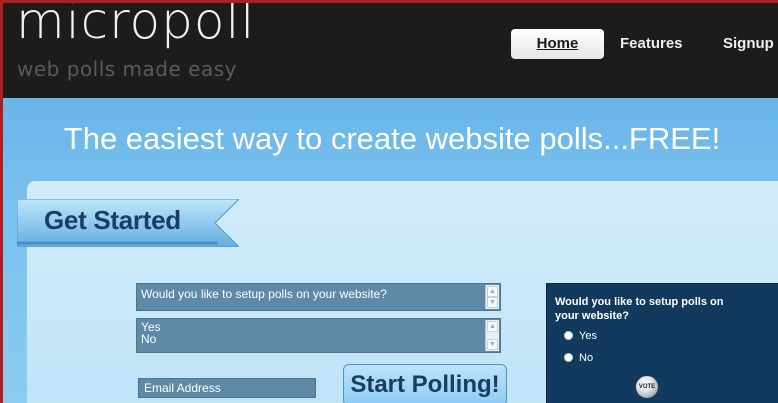 The image size is (778, 403). Describe the element at coordinates (151, 327) in the screenshot. I see `answer-line: Yes` at that location.